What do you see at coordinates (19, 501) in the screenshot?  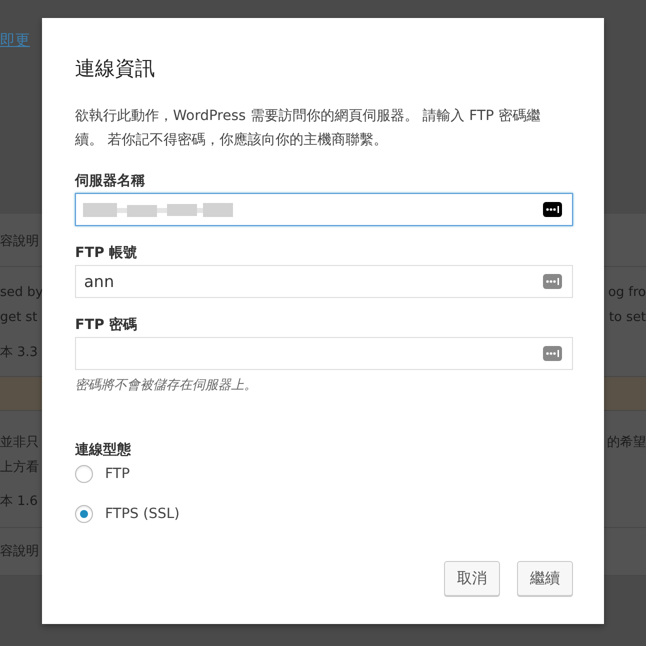 I see `background-text: 本 1.6` at bounding box center [19, 501].